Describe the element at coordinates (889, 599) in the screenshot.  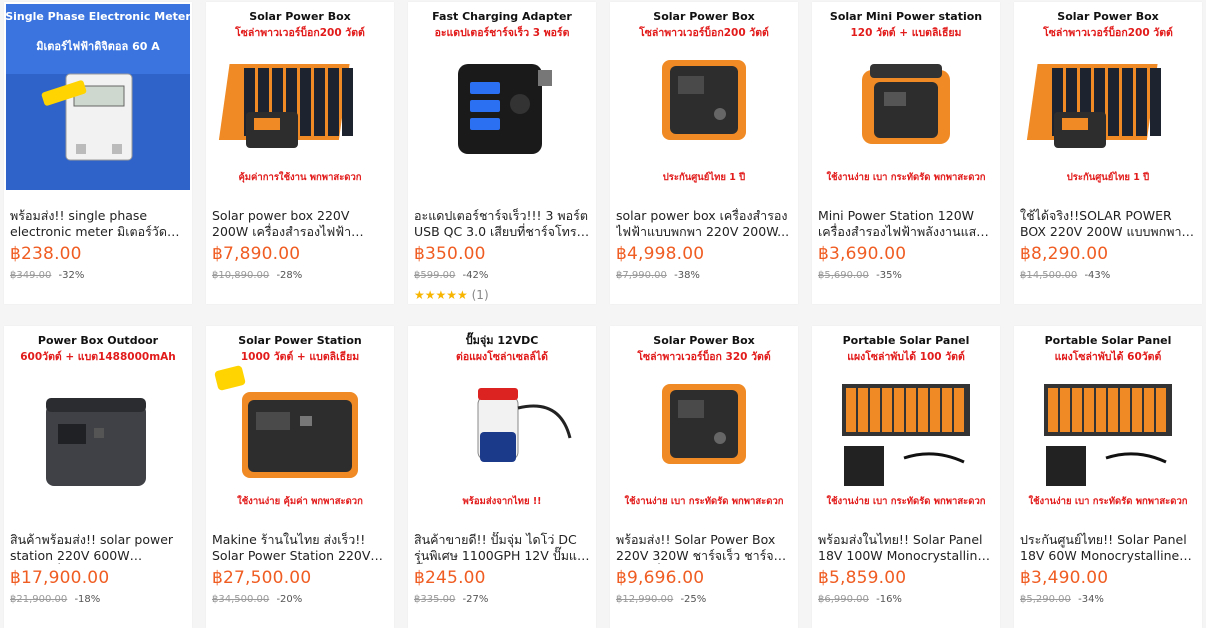
I see `discount-badge: -16%` at that location.